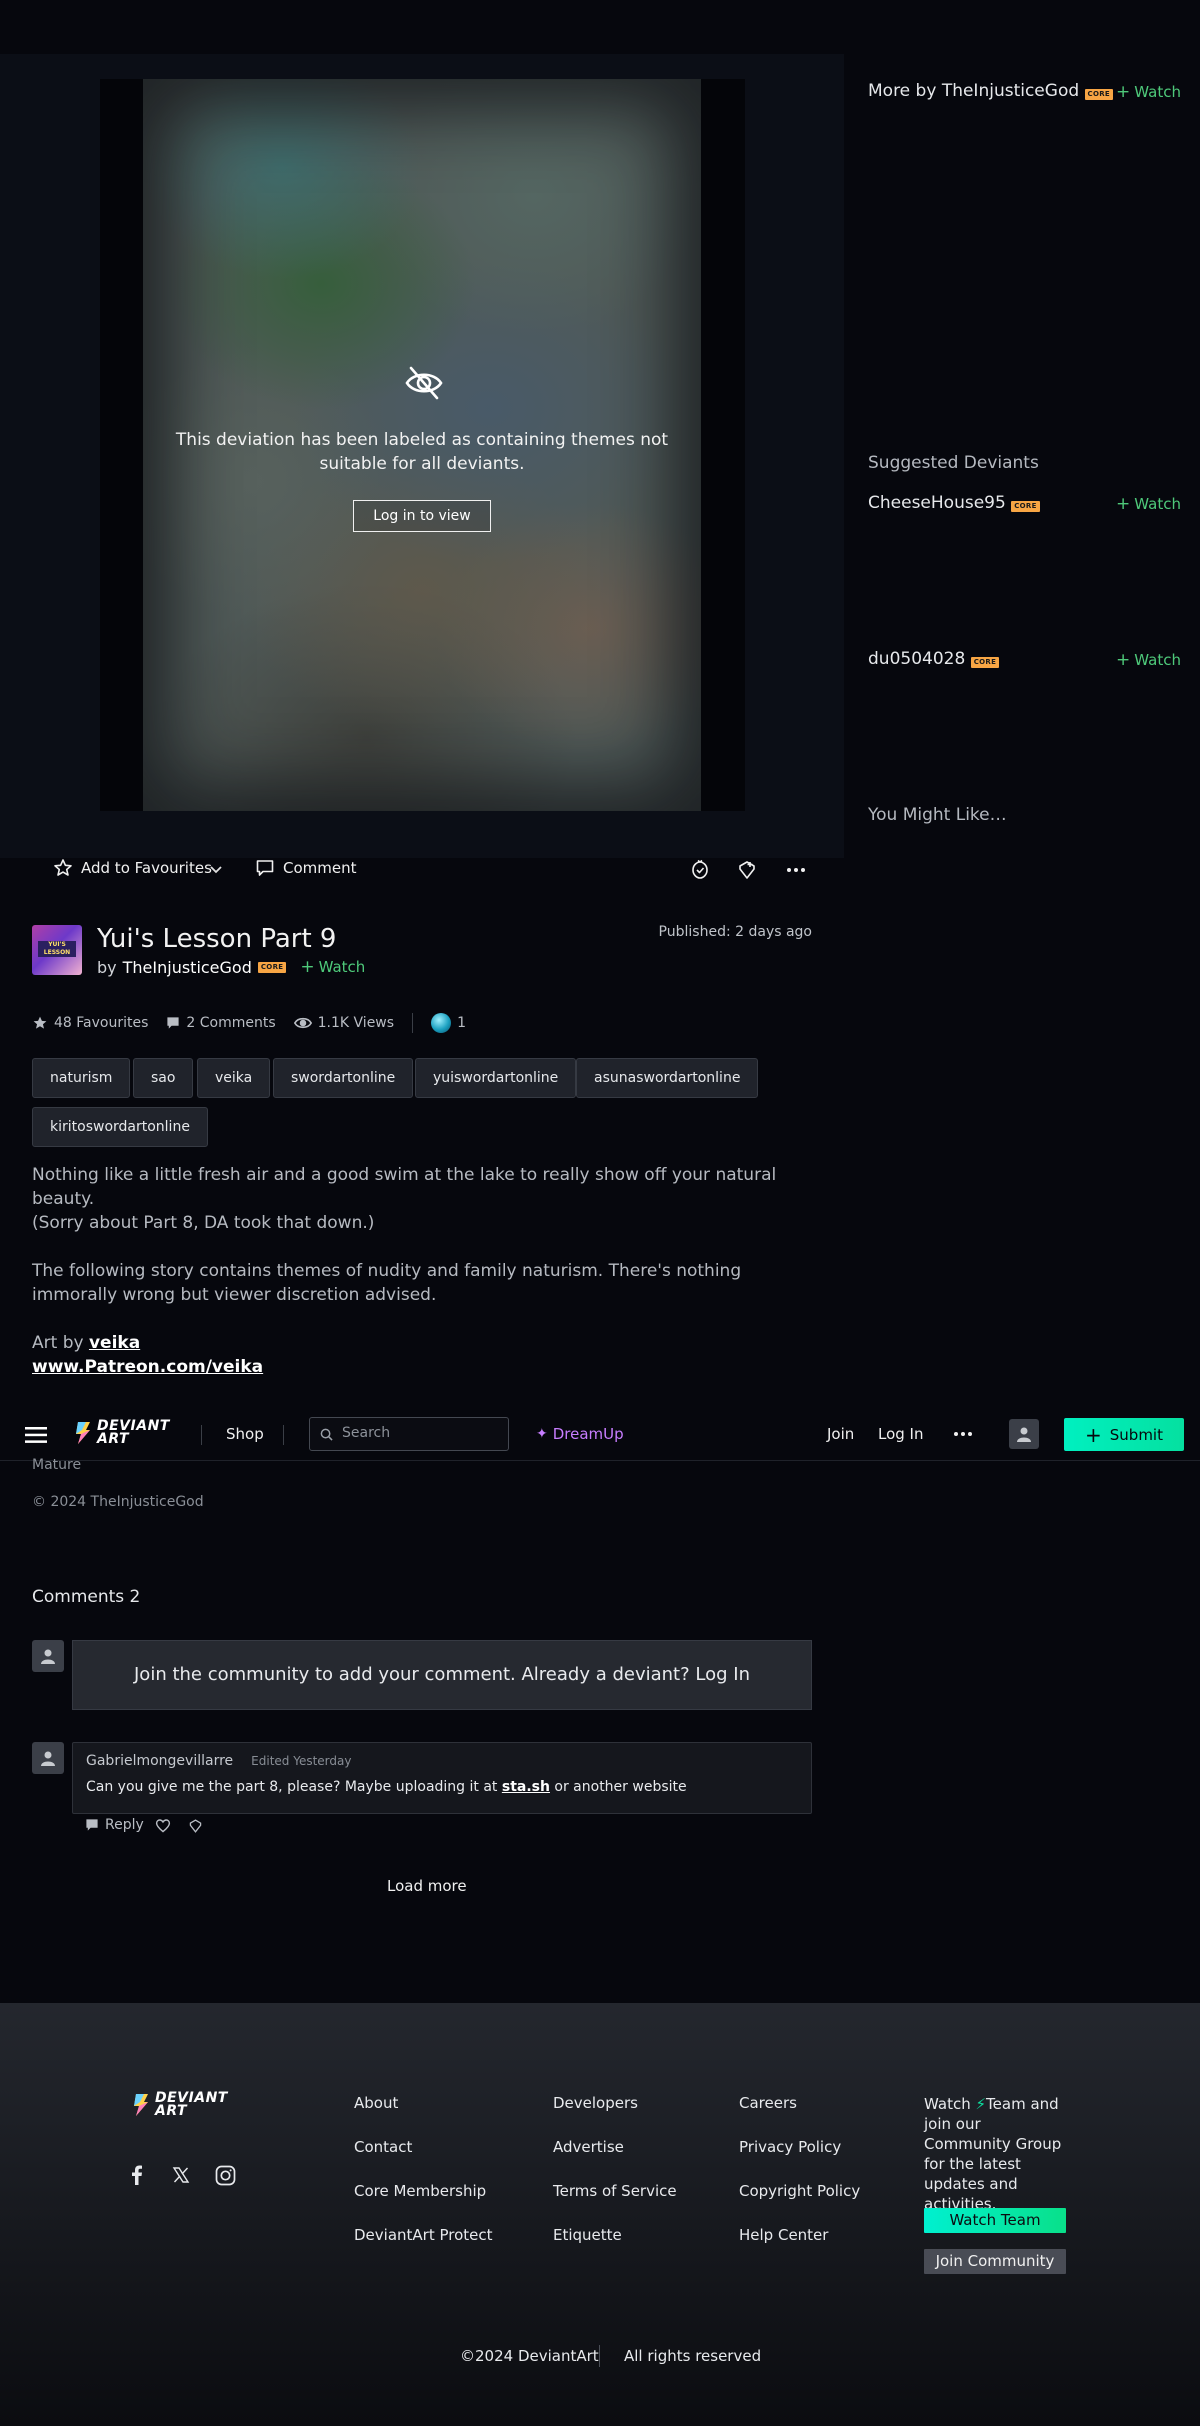 Image resolution: width=1200 pixels, height=2426 pixels. Describe the element at coordinates (163, 1828) in the screenshot. I see `comment-badge-icon` at that location.